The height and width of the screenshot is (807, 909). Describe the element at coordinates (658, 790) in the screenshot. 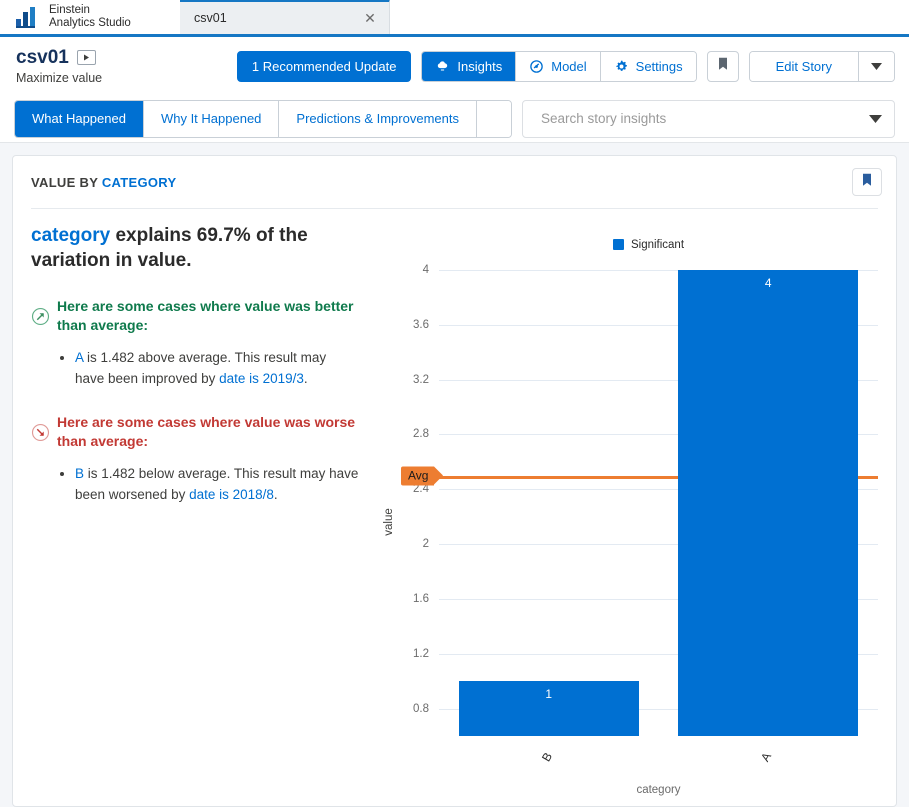

I see `x-axis-title: category` at that location.